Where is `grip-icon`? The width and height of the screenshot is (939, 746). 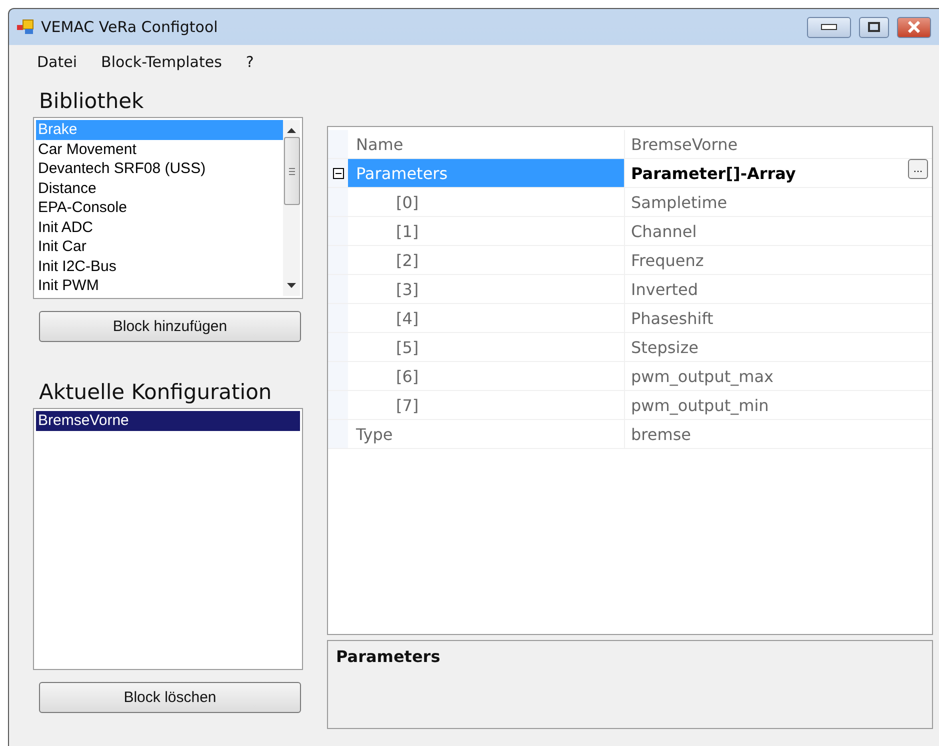 grip-icon is located at coordinates (291, 171).